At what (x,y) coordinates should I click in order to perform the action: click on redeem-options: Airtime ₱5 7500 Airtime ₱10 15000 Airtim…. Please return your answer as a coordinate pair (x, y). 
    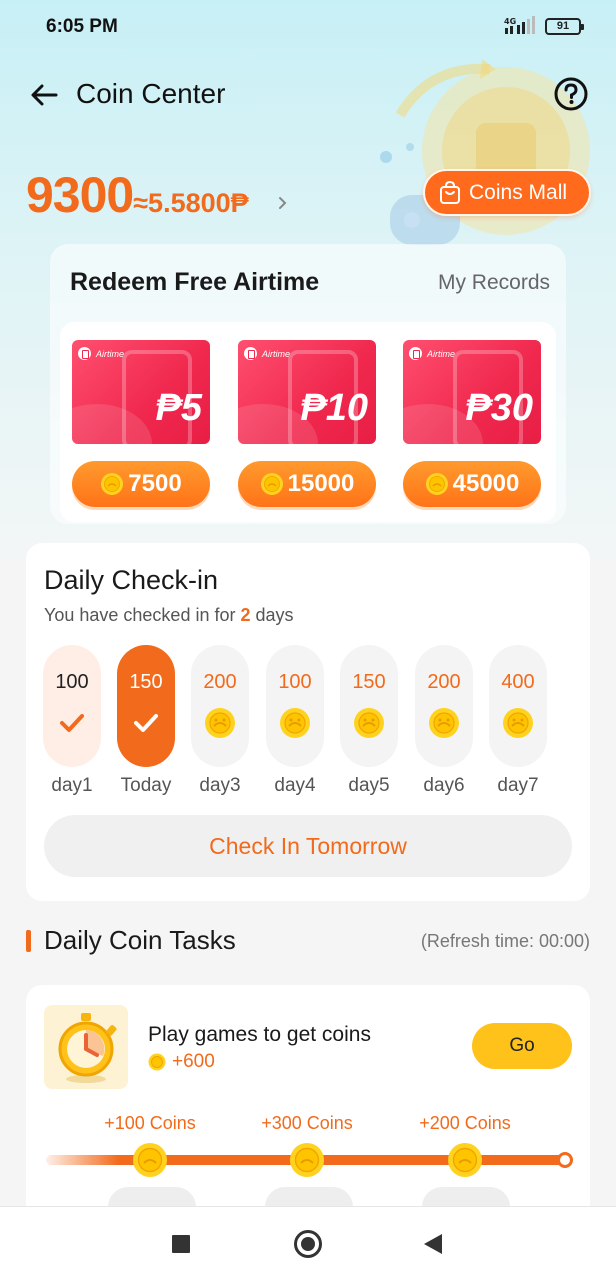
    Looking at the image, I should click on (308, 422).